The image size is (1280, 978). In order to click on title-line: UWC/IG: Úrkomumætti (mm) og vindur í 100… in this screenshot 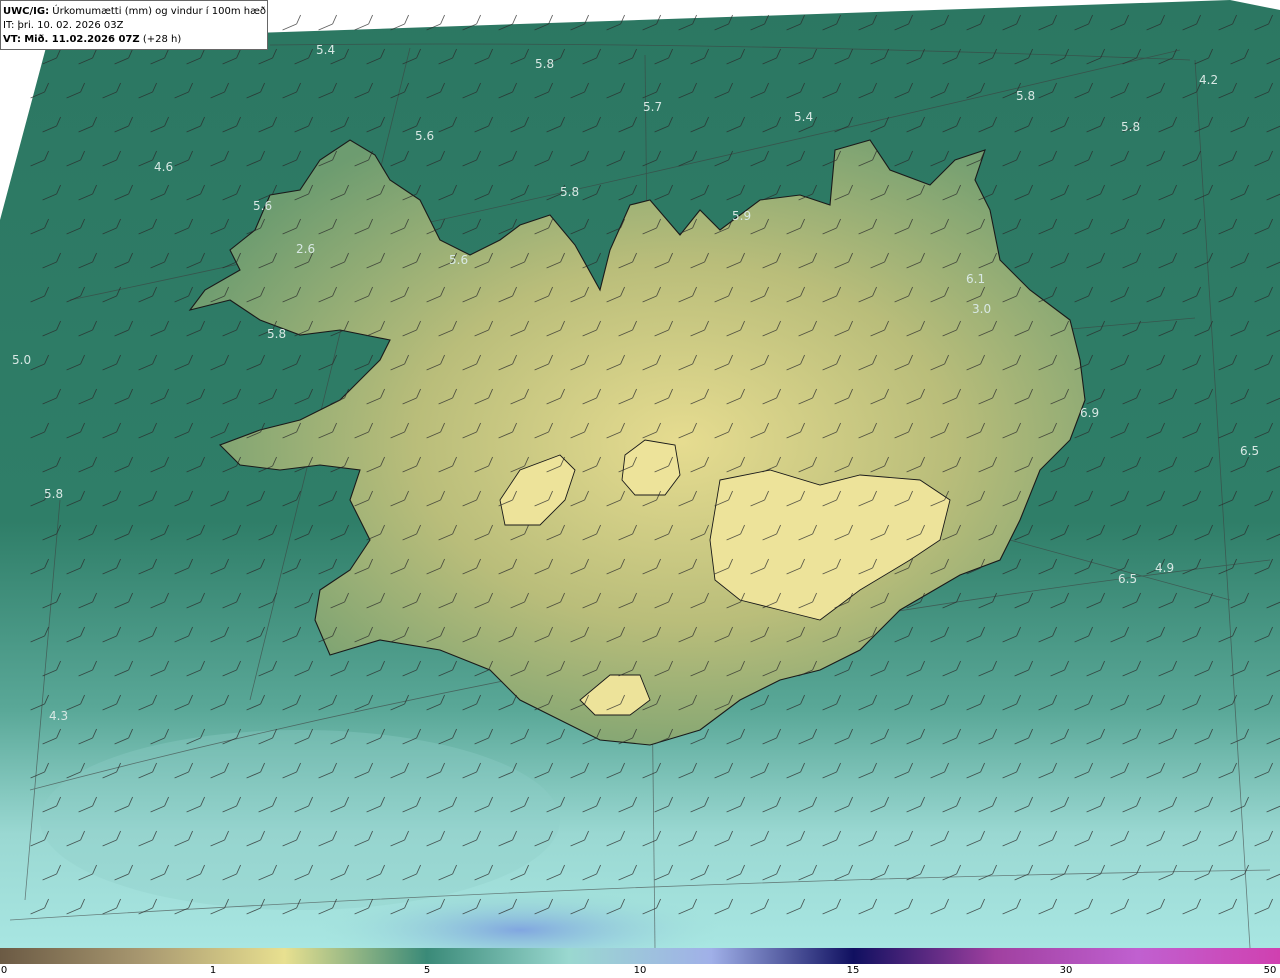, I will do `click(135, 12)`.